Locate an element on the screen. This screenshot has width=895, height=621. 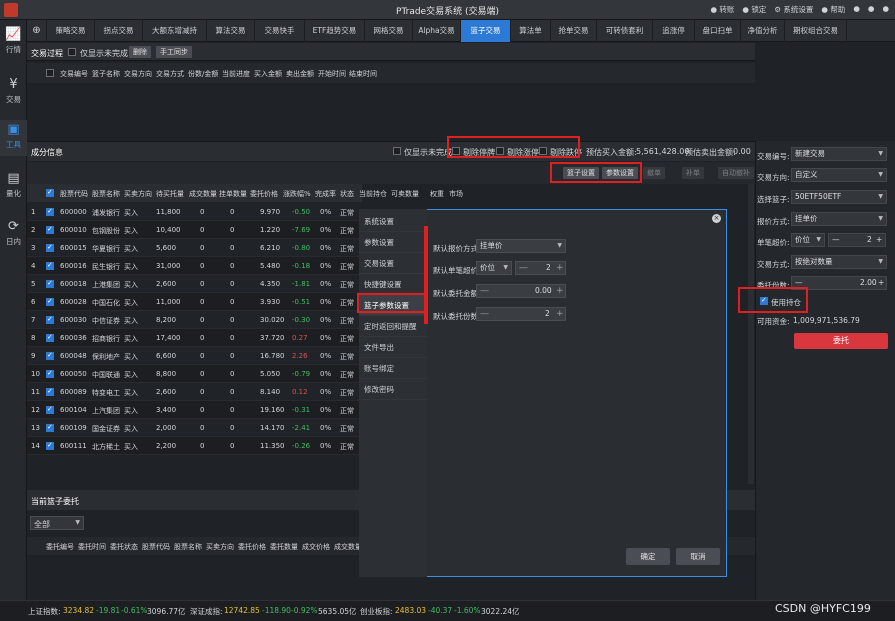
menu-file-export: 文件导出 is located at coordinates (393, 347).